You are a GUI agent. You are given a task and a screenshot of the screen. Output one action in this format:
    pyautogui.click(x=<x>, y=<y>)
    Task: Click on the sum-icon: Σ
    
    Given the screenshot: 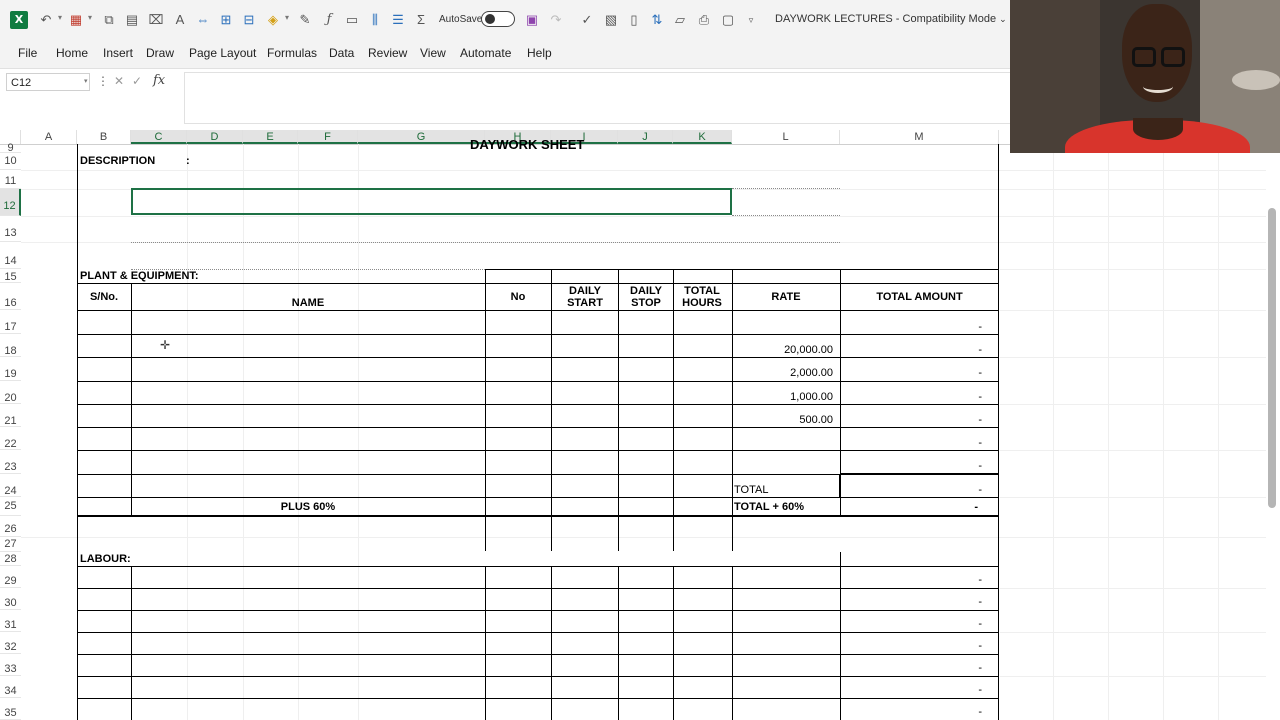 What is the action you would take?
    pyautogui.click(x=421, y=20)
    